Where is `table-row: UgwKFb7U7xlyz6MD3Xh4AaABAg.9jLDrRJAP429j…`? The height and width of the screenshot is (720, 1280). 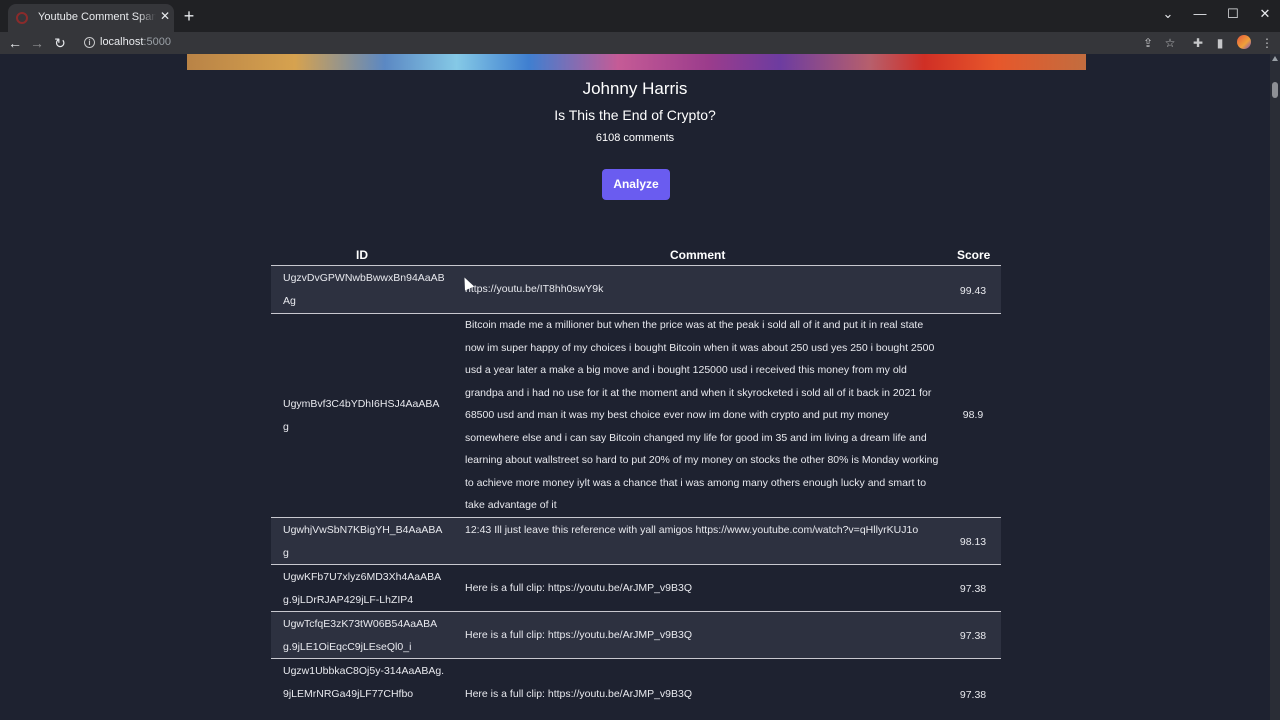 table-row: UgwKFb7U7xlyz6MD3Xh4AaABAg.9jLDrRJAP429j… is located at coordinates (636, 588).